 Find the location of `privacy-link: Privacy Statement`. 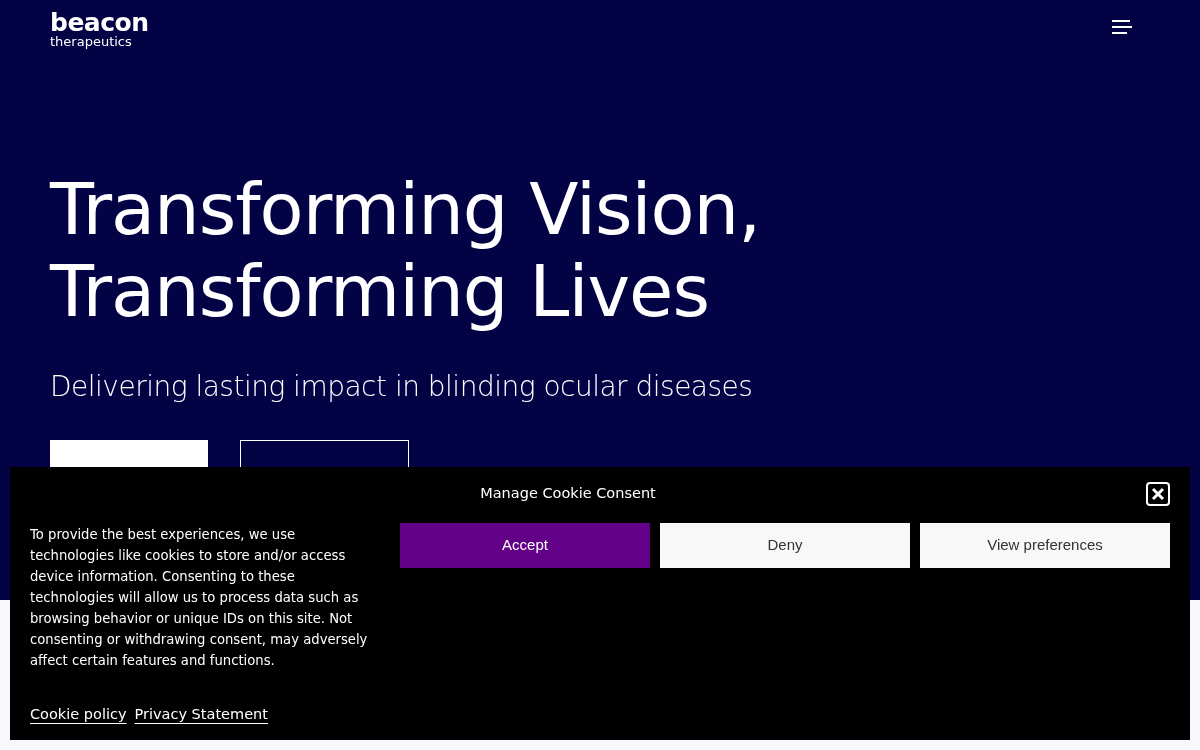

privacy-link: Privacy Statement is located at coordinates (201, 715).